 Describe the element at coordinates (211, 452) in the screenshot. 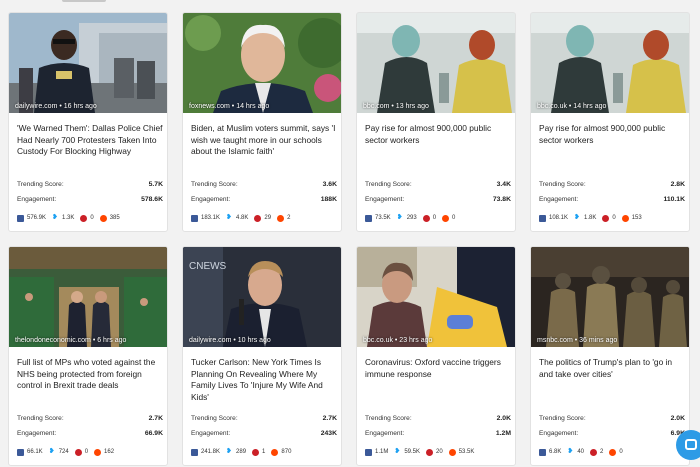

I see `facebook-count: 241.8K` at that location.